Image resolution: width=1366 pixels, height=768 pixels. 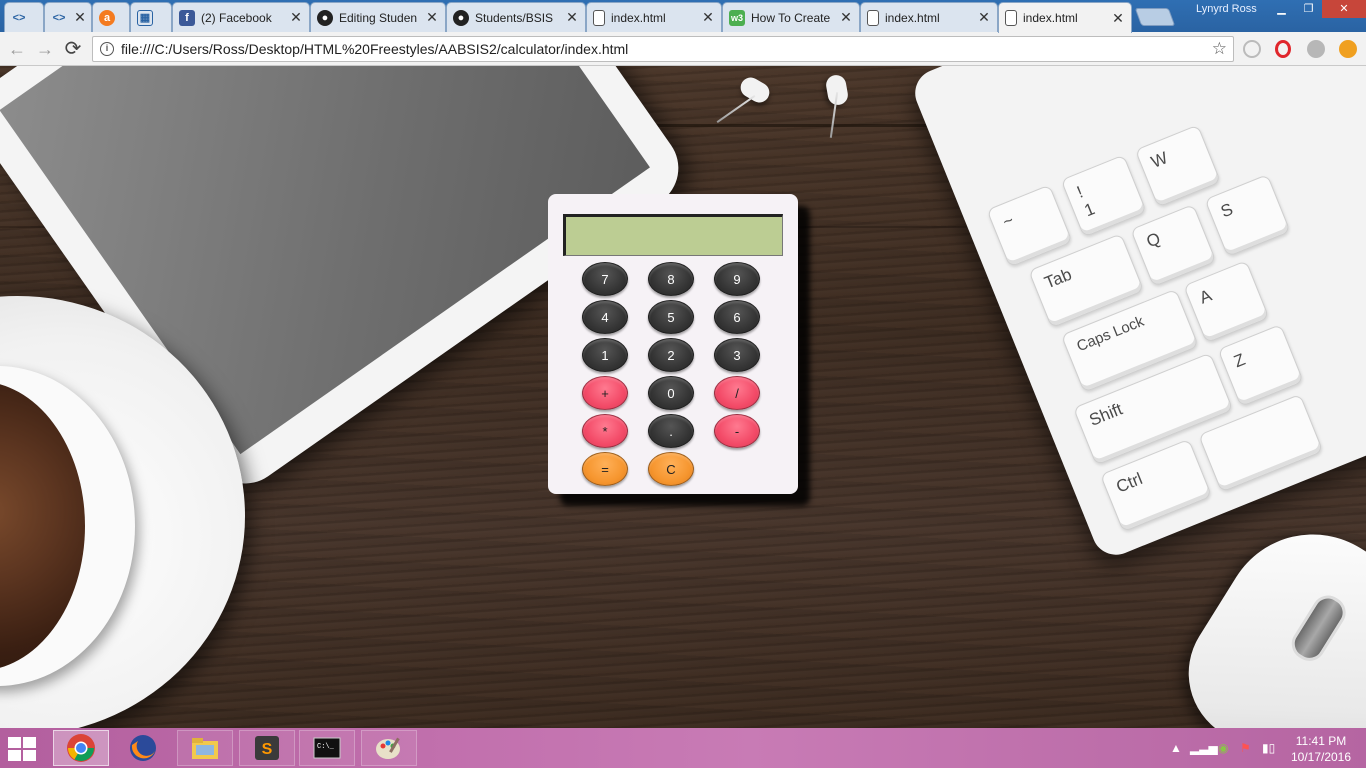 What do you see at coordinates (737, 317) in the screenshot?
I see `button-6: 6` at bounding box center [737, 317].